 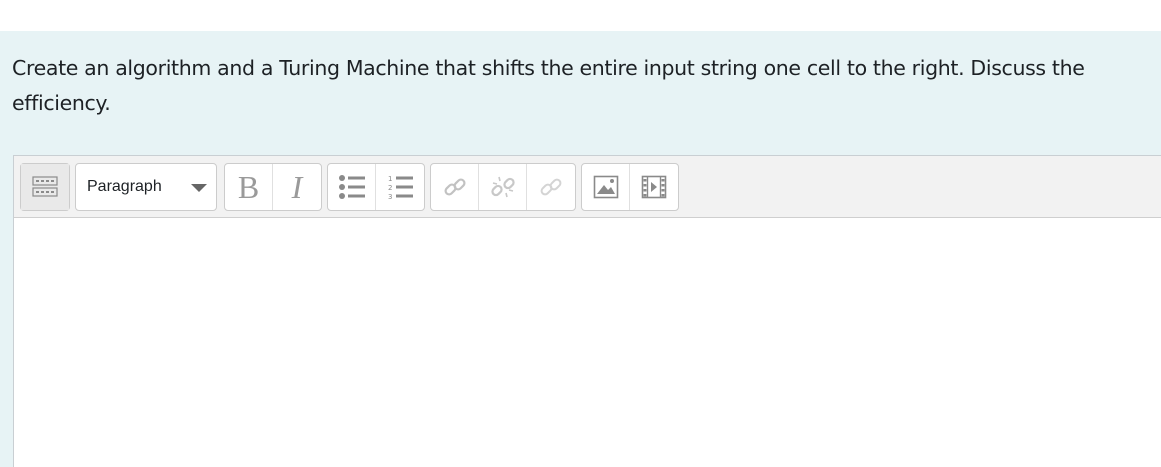 I want to click on italic-icon: I, so click(x=297, y=187).